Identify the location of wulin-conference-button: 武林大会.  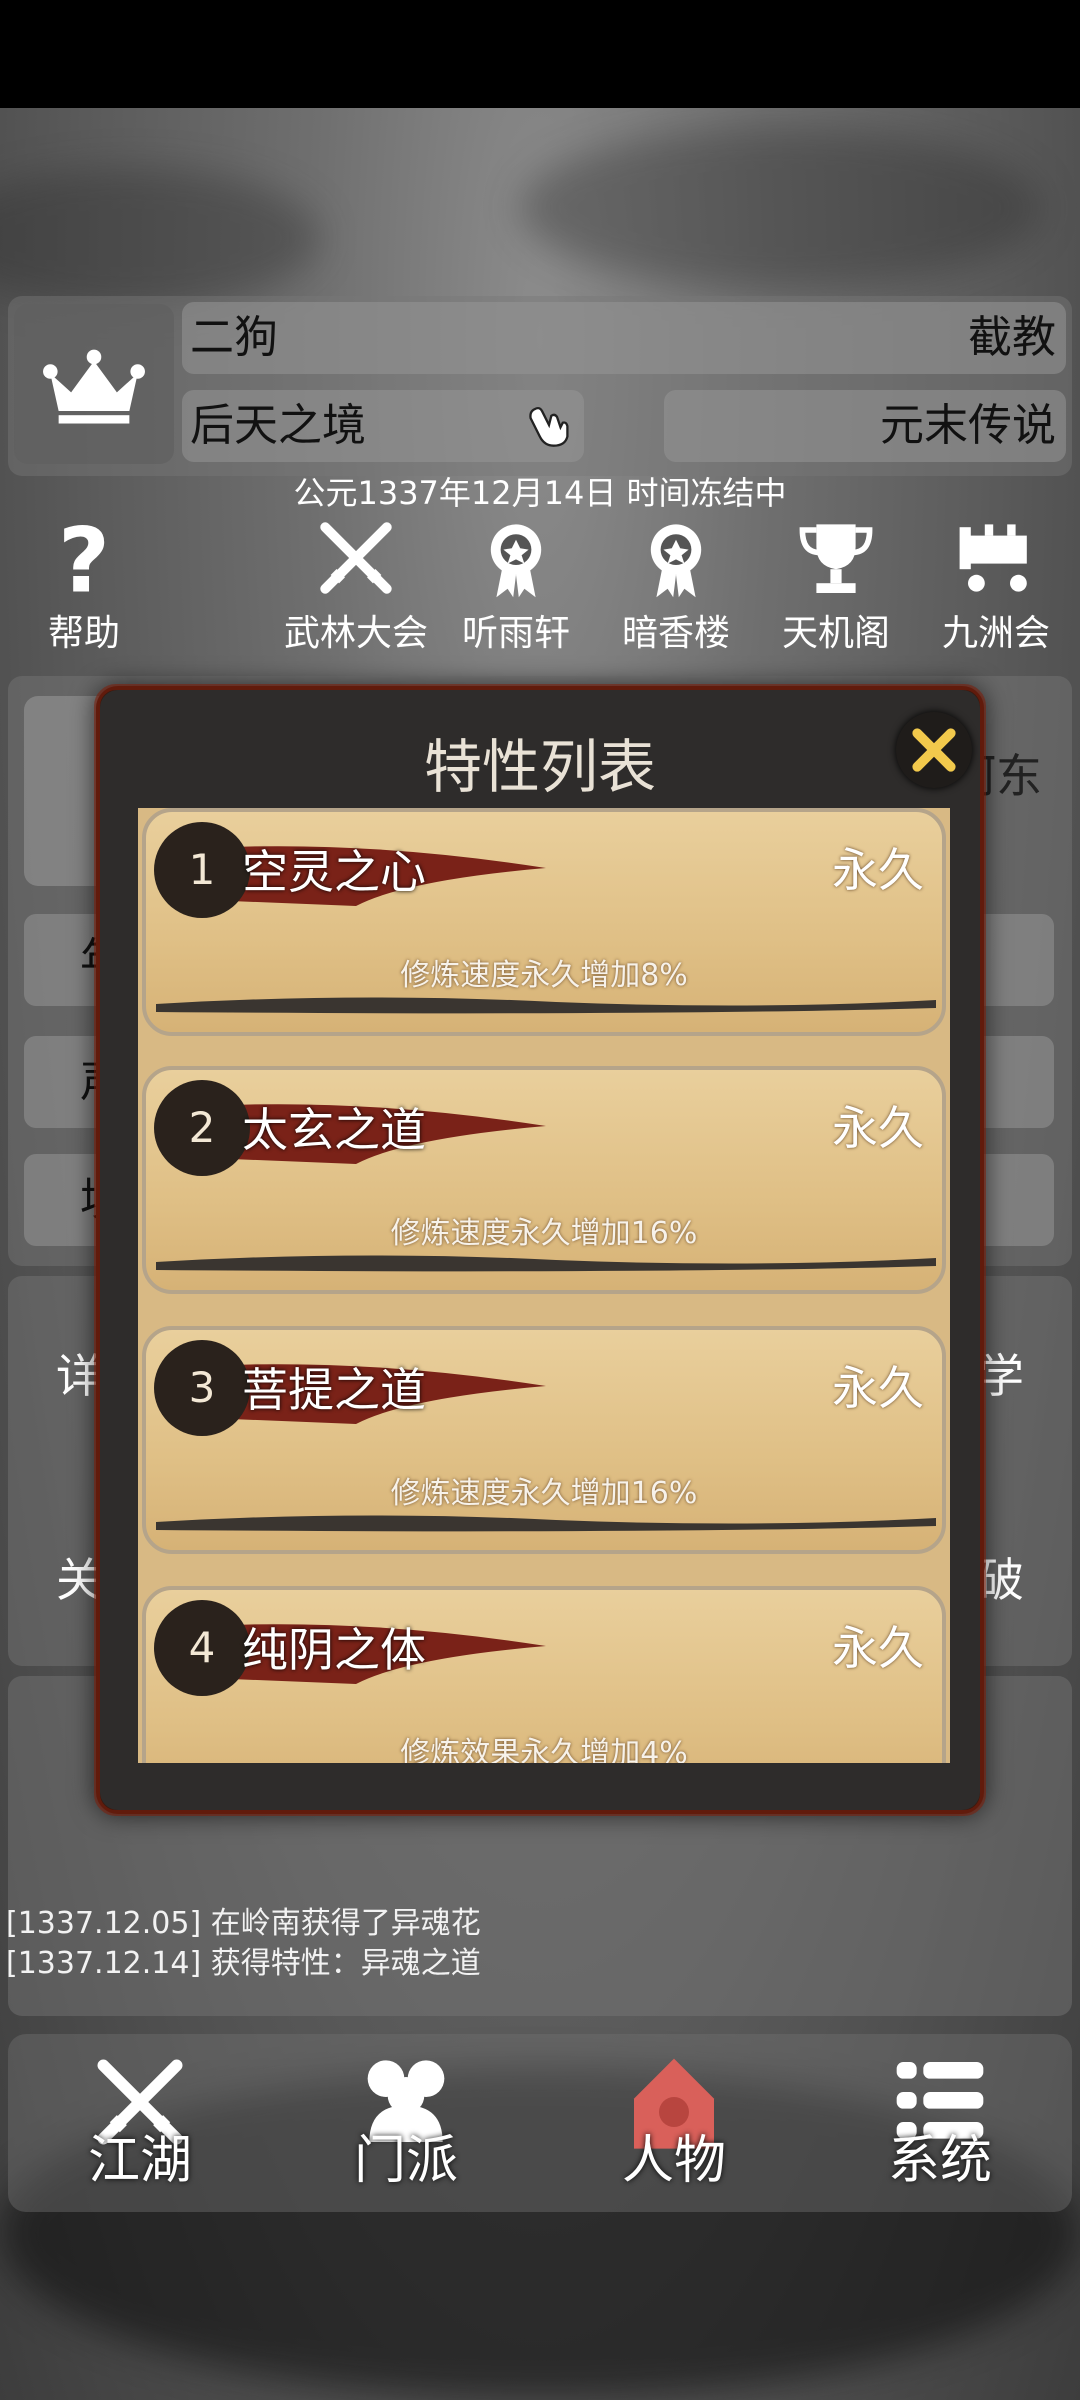
(356, 586).